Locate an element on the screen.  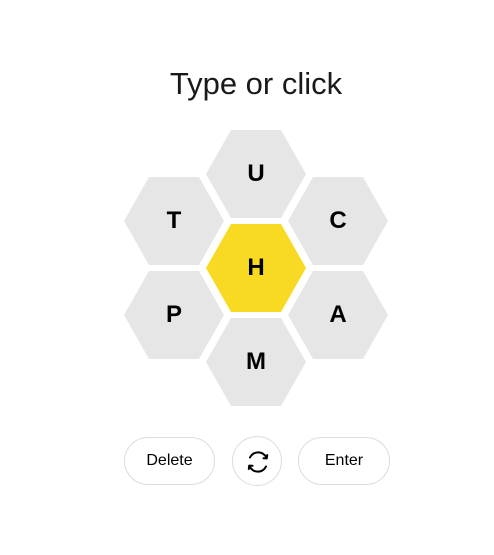
hive-cell-bottom: M is located at coordinates (256, 362).